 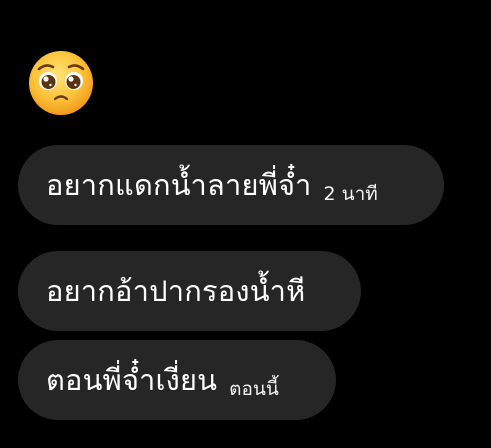 I want to click on pleading-face-emoji-icon, so click(x=61, y=83).